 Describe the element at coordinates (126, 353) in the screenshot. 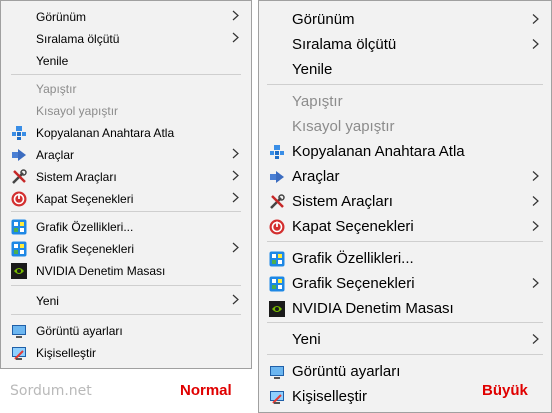

I see `menu-item-kişiselleştir: Kişiselleştir` at that location.